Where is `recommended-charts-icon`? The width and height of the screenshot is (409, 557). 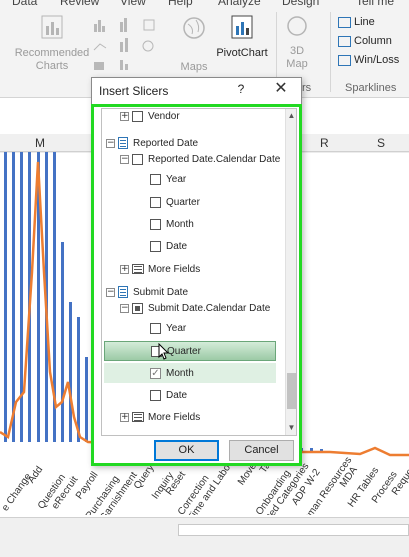 recommended-charts-icon is located at coordinates (52, 27).